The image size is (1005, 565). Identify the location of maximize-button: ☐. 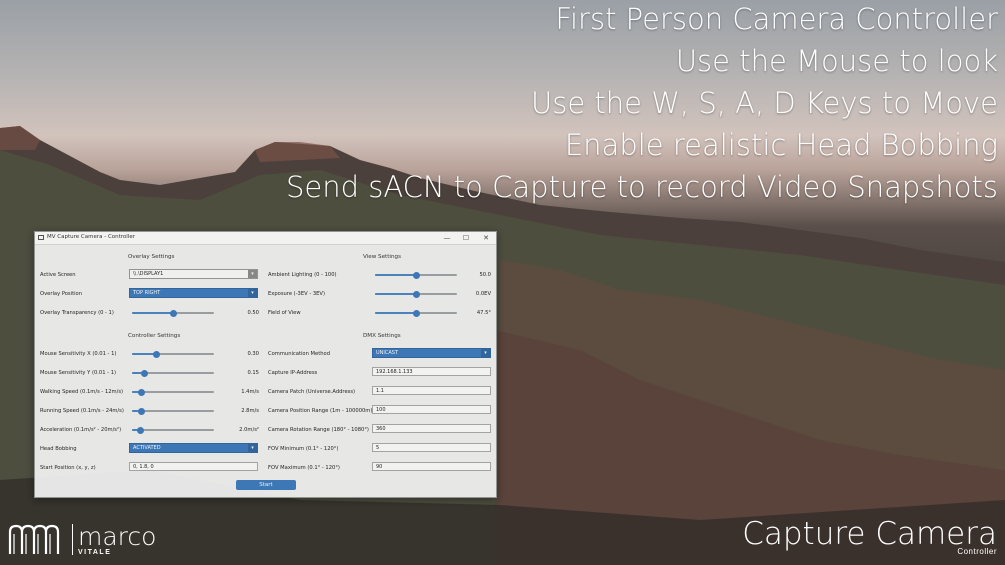
(466, 238).